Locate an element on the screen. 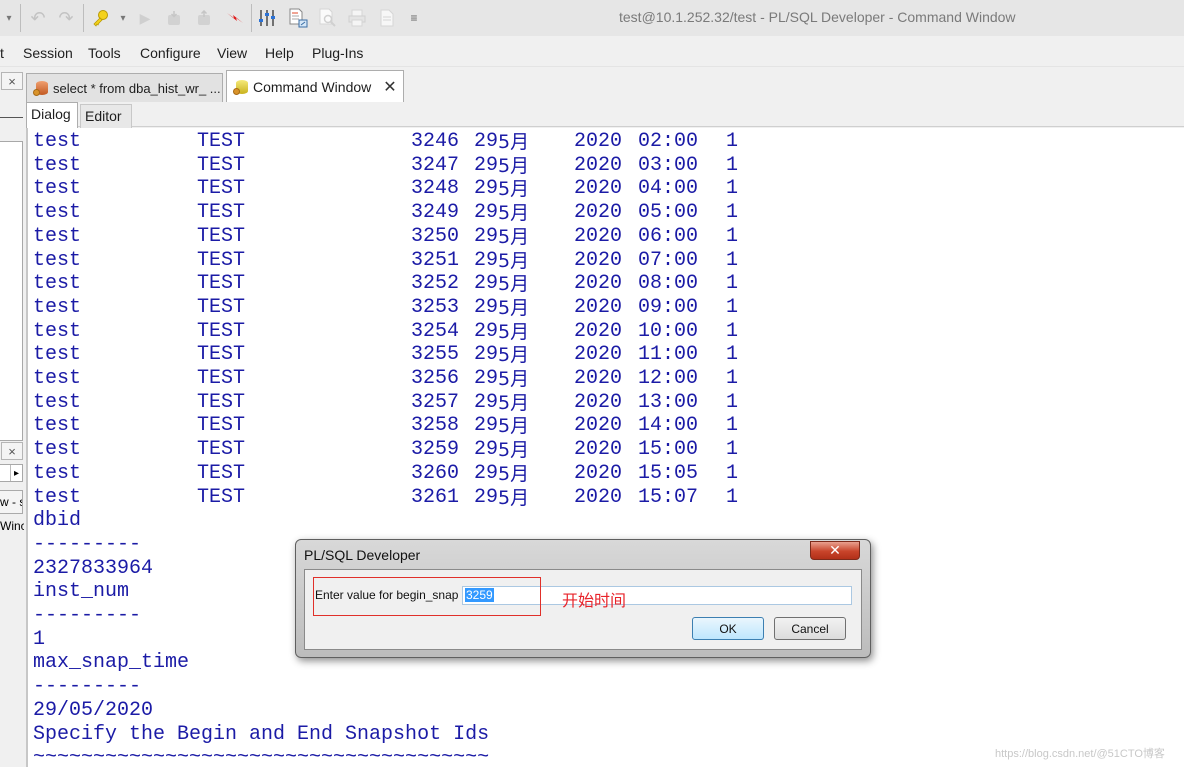 This screenshot has height=767, width=1184. cell-time: 11:00 is located at coordinates (668, 355).